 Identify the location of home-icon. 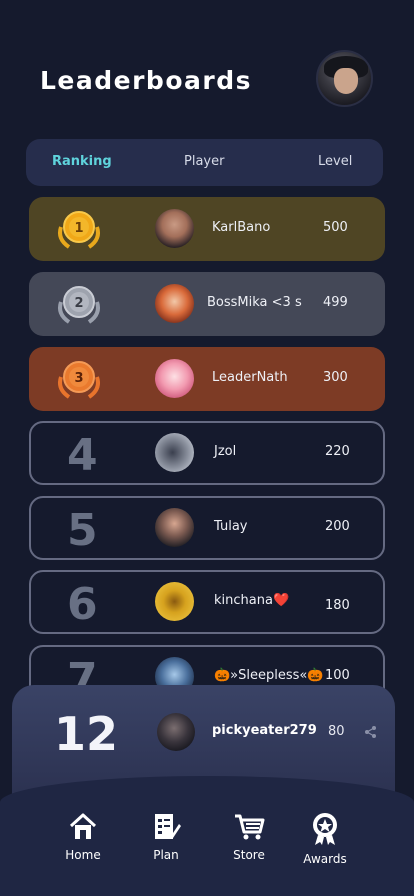
(83, 826).